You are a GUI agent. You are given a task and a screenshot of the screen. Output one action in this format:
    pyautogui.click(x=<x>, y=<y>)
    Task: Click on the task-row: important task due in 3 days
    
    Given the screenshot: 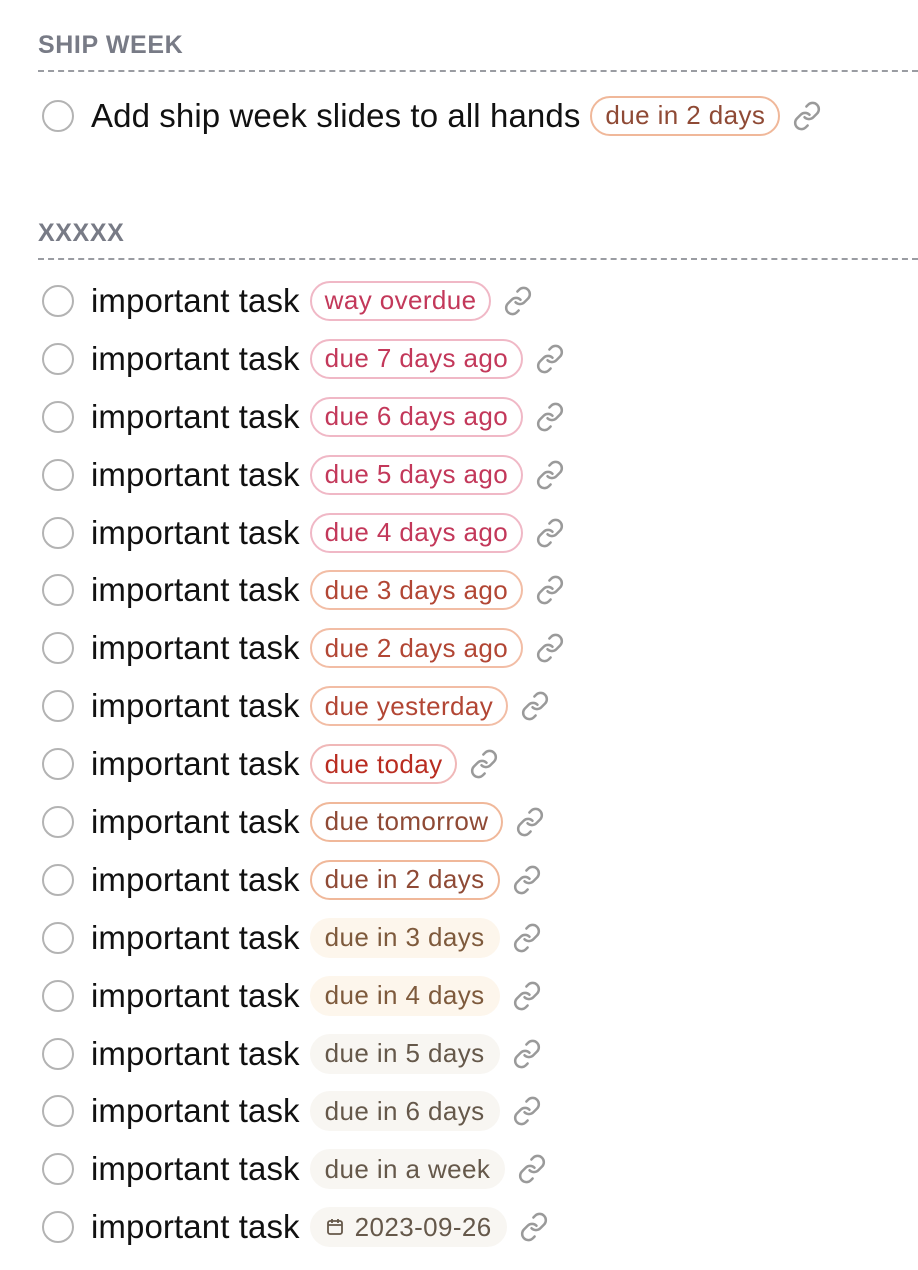 What is the action you would take?
    pyautogui.click(x=478, y=938)
    